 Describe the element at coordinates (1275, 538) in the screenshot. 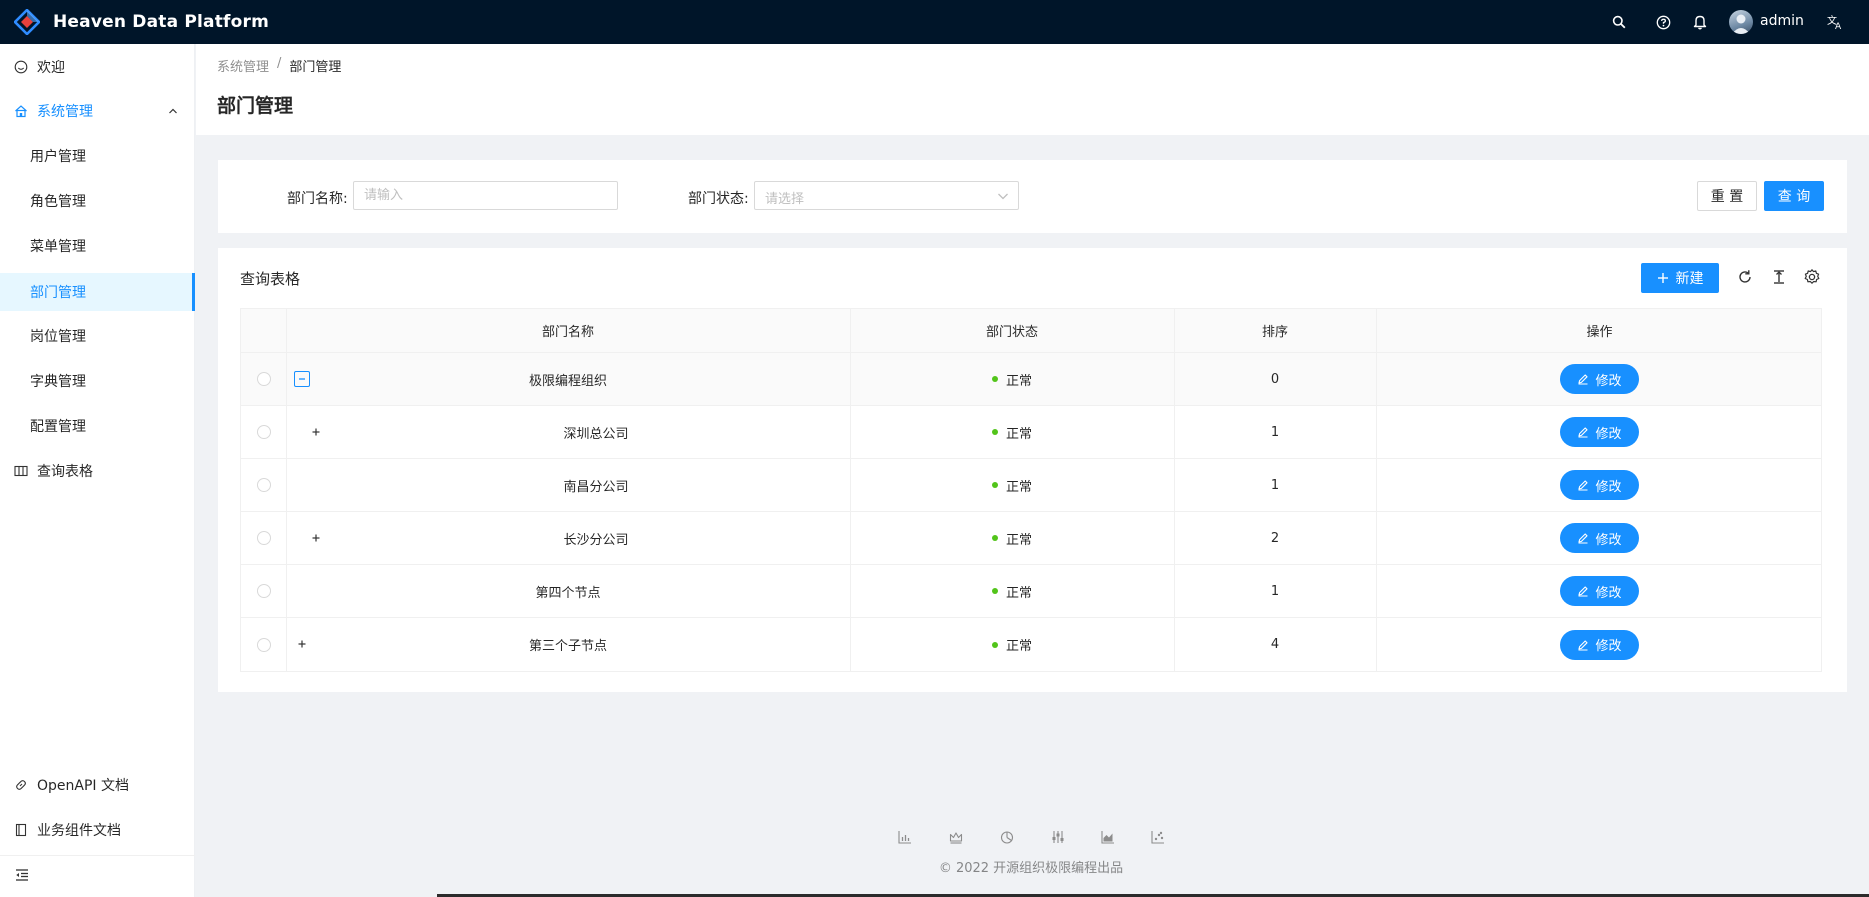

I see `dept-order-cell: 2` at that location.